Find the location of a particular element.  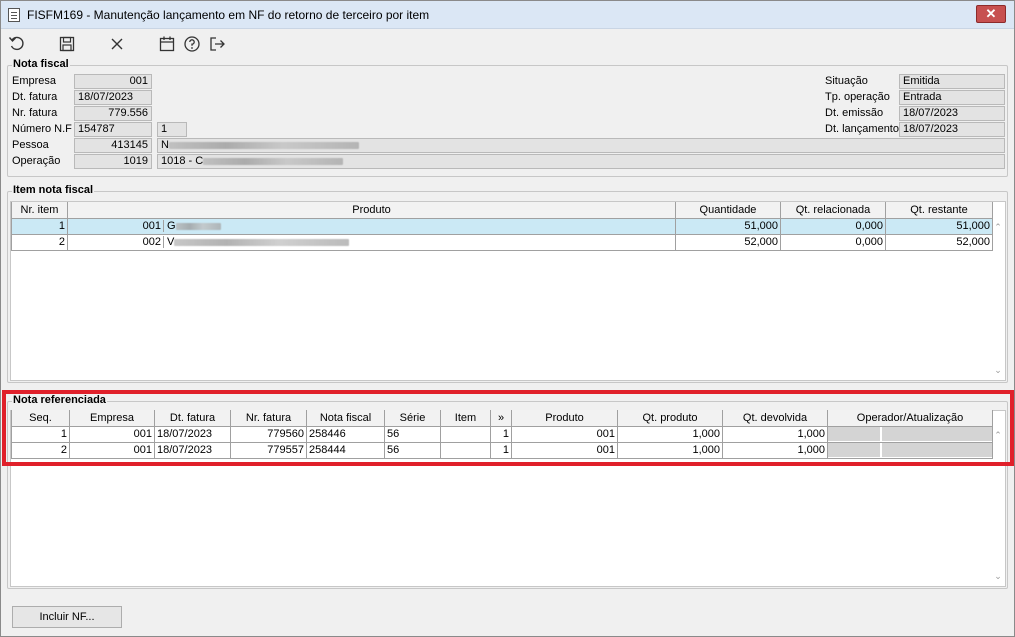

col-qt-relacionada: Qt. relacionada is located at coordinates (833, 210).